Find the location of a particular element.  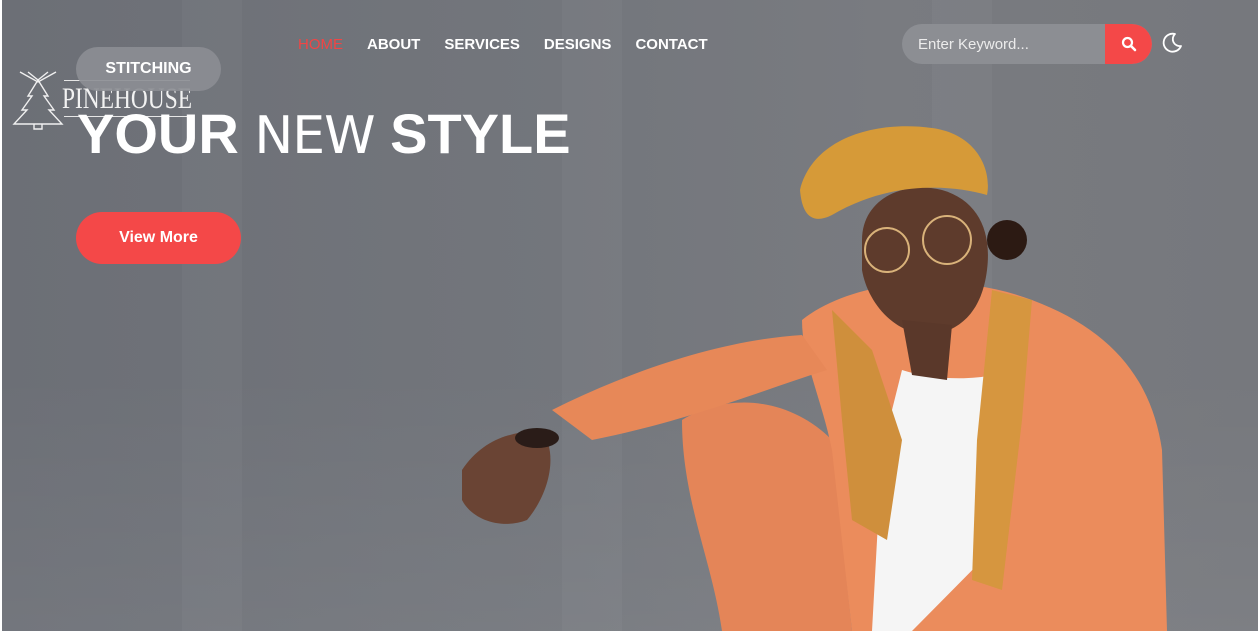

stitching-tag-label: STITCHING is located at coordinates (148, 68).